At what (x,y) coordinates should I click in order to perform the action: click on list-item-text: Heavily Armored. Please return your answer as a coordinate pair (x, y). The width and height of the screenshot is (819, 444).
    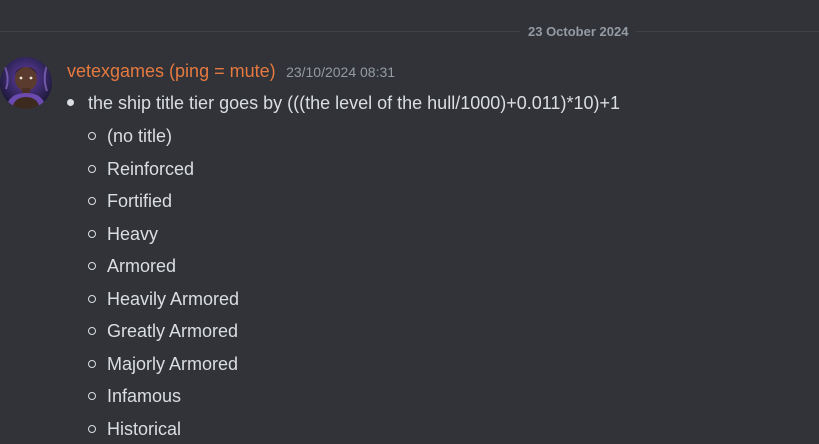
    Looking at the image, I should click on (173, 298).